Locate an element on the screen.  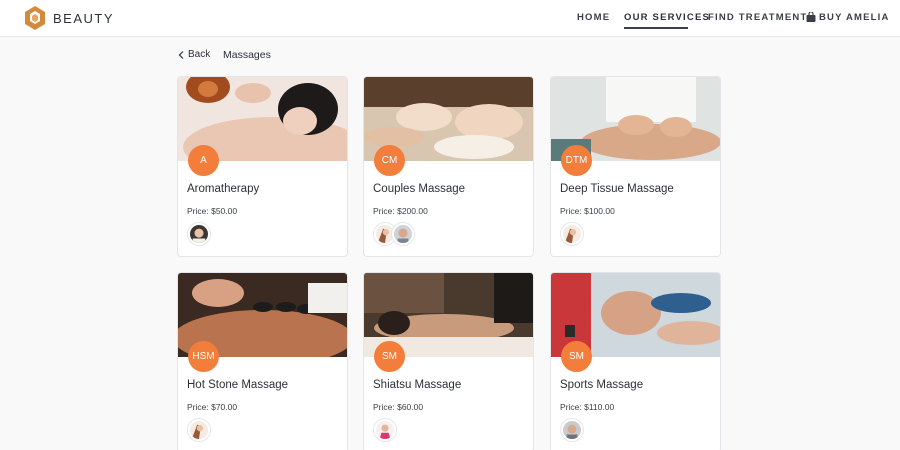
service-card-couples-massage: CM Couples Massage Price: $200.00 is located at coordinates (448, 166).